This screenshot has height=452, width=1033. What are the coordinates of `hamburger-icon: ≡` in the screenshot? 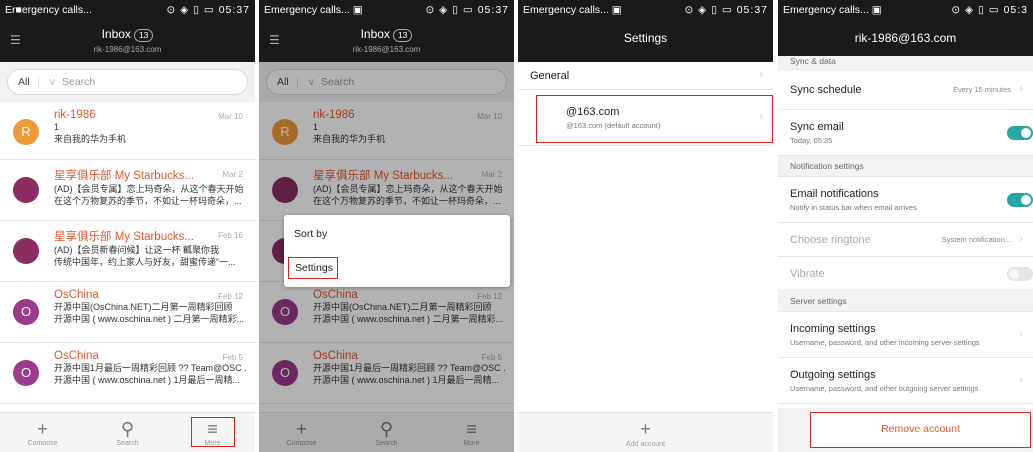 It's located at (212, 429).